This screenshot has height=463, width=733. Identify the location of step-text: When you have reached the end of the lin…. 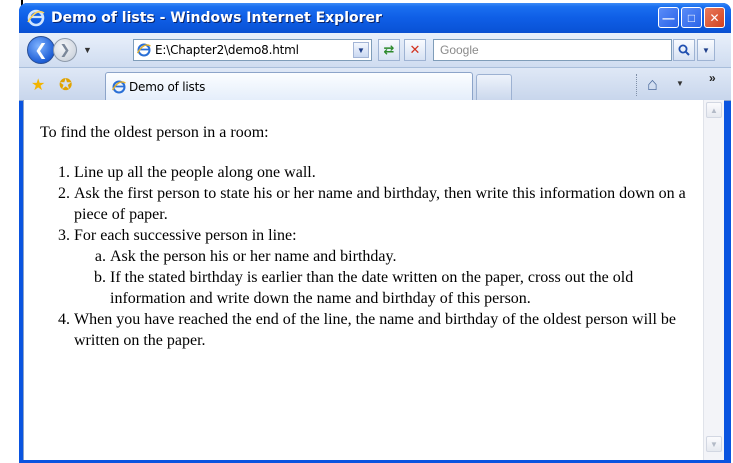
(375, 330).